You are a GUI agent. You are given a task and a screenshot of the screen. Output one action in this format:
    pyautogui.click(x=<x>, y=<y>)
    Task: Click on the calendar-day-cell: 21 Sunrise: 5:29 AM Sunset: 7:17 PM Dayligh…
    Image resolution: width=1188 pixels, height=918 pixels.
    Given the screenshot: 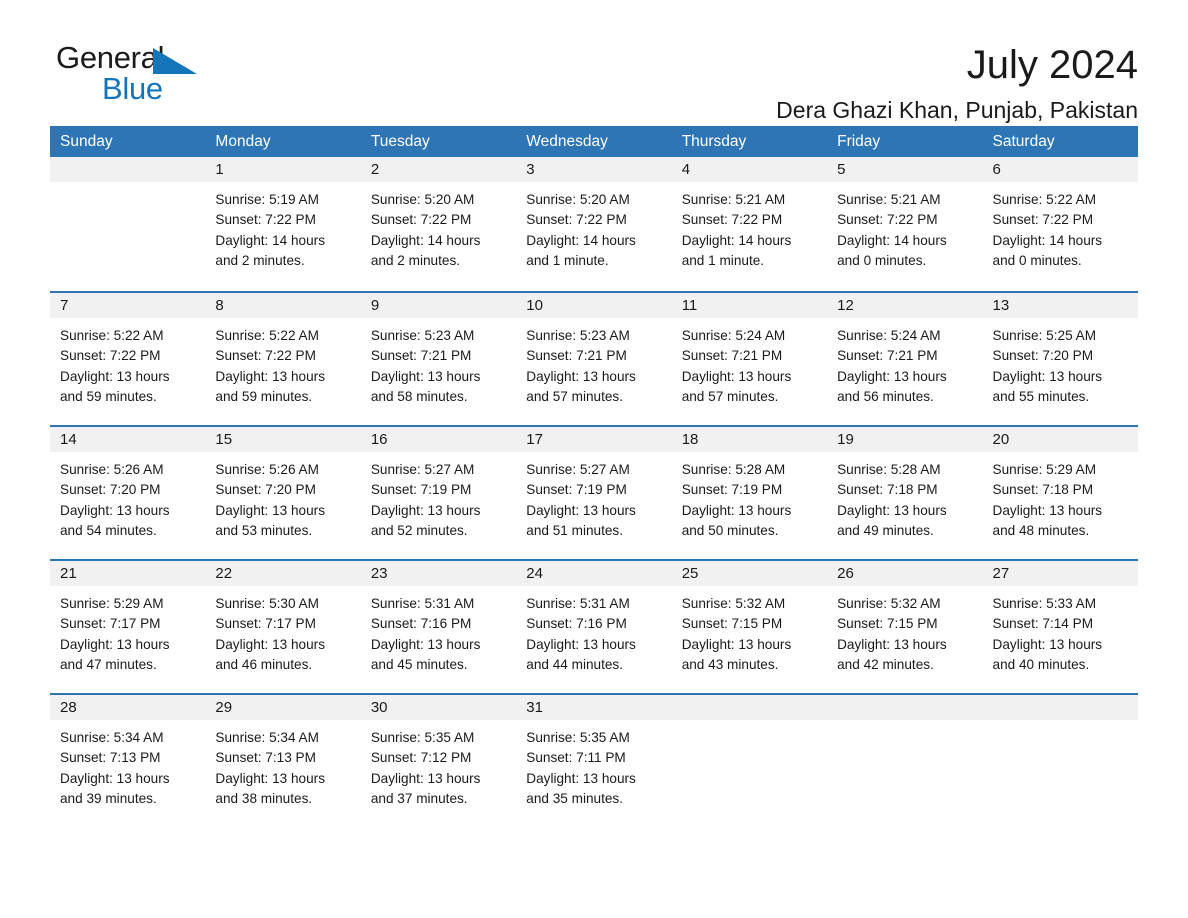 What is the action you would take?
    pyautogui.click(x=128, y=627)
    